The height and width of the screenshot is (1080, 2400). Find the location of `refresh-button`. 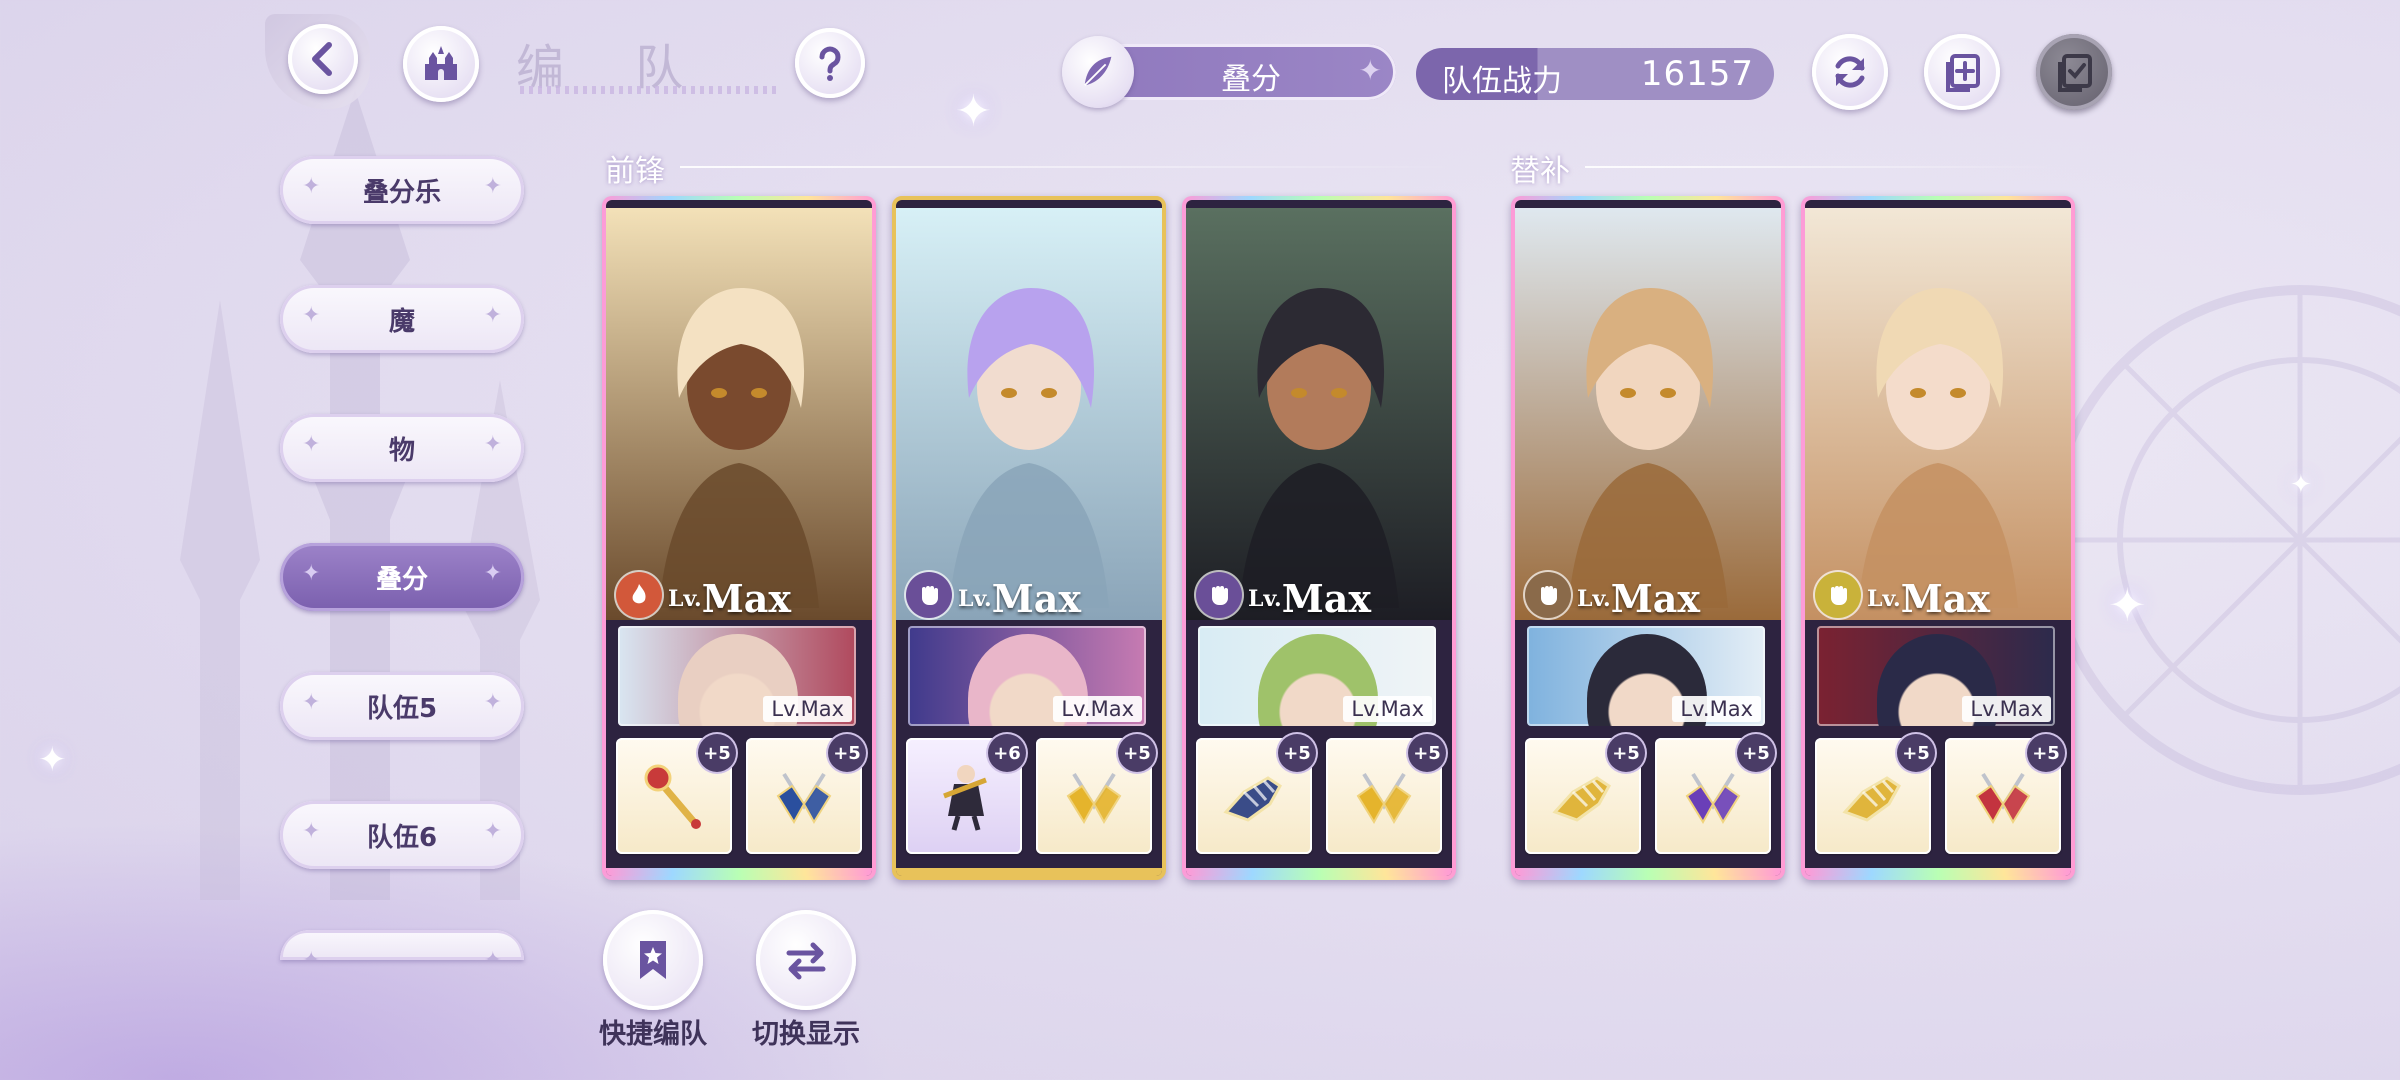

refresh-button is located at coordinates (1850, 72).